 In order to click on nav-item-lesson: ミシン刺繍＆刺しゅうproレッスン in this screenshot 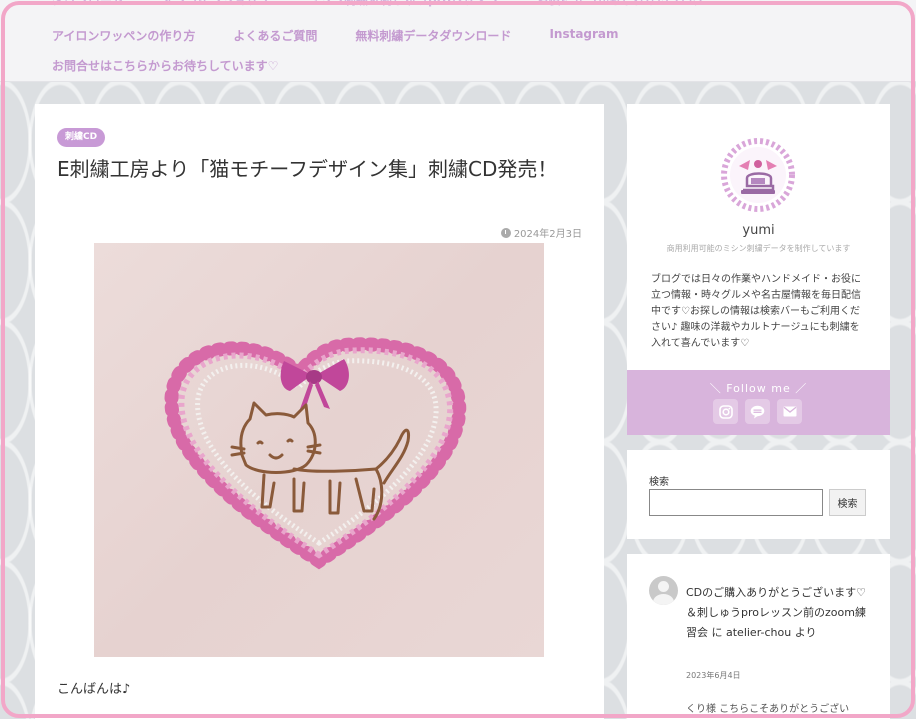, I will do `click(403, 4)`.